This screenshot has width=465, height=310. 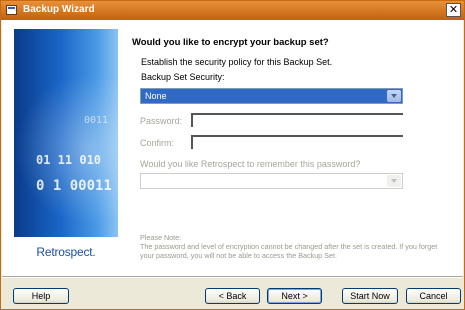 I want to click on binary-text: 01 11 010, so click(x=69, y=160).